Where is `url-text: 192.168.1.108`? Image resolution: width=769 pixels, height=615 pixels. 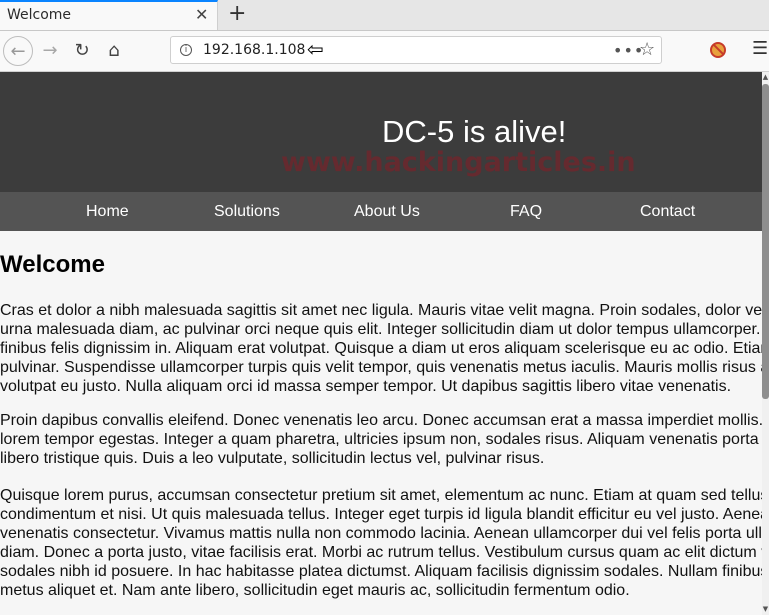 url-text: 192.168.1.108 is located at coordinates (254, 50).